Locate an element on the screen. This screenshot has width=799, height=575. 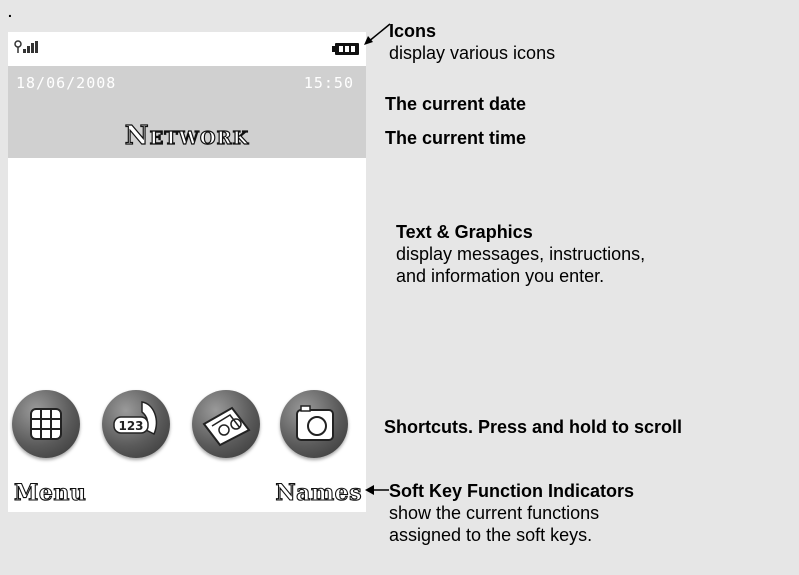
shortcut-dialer: 123 is located at coordinates (136, 424).